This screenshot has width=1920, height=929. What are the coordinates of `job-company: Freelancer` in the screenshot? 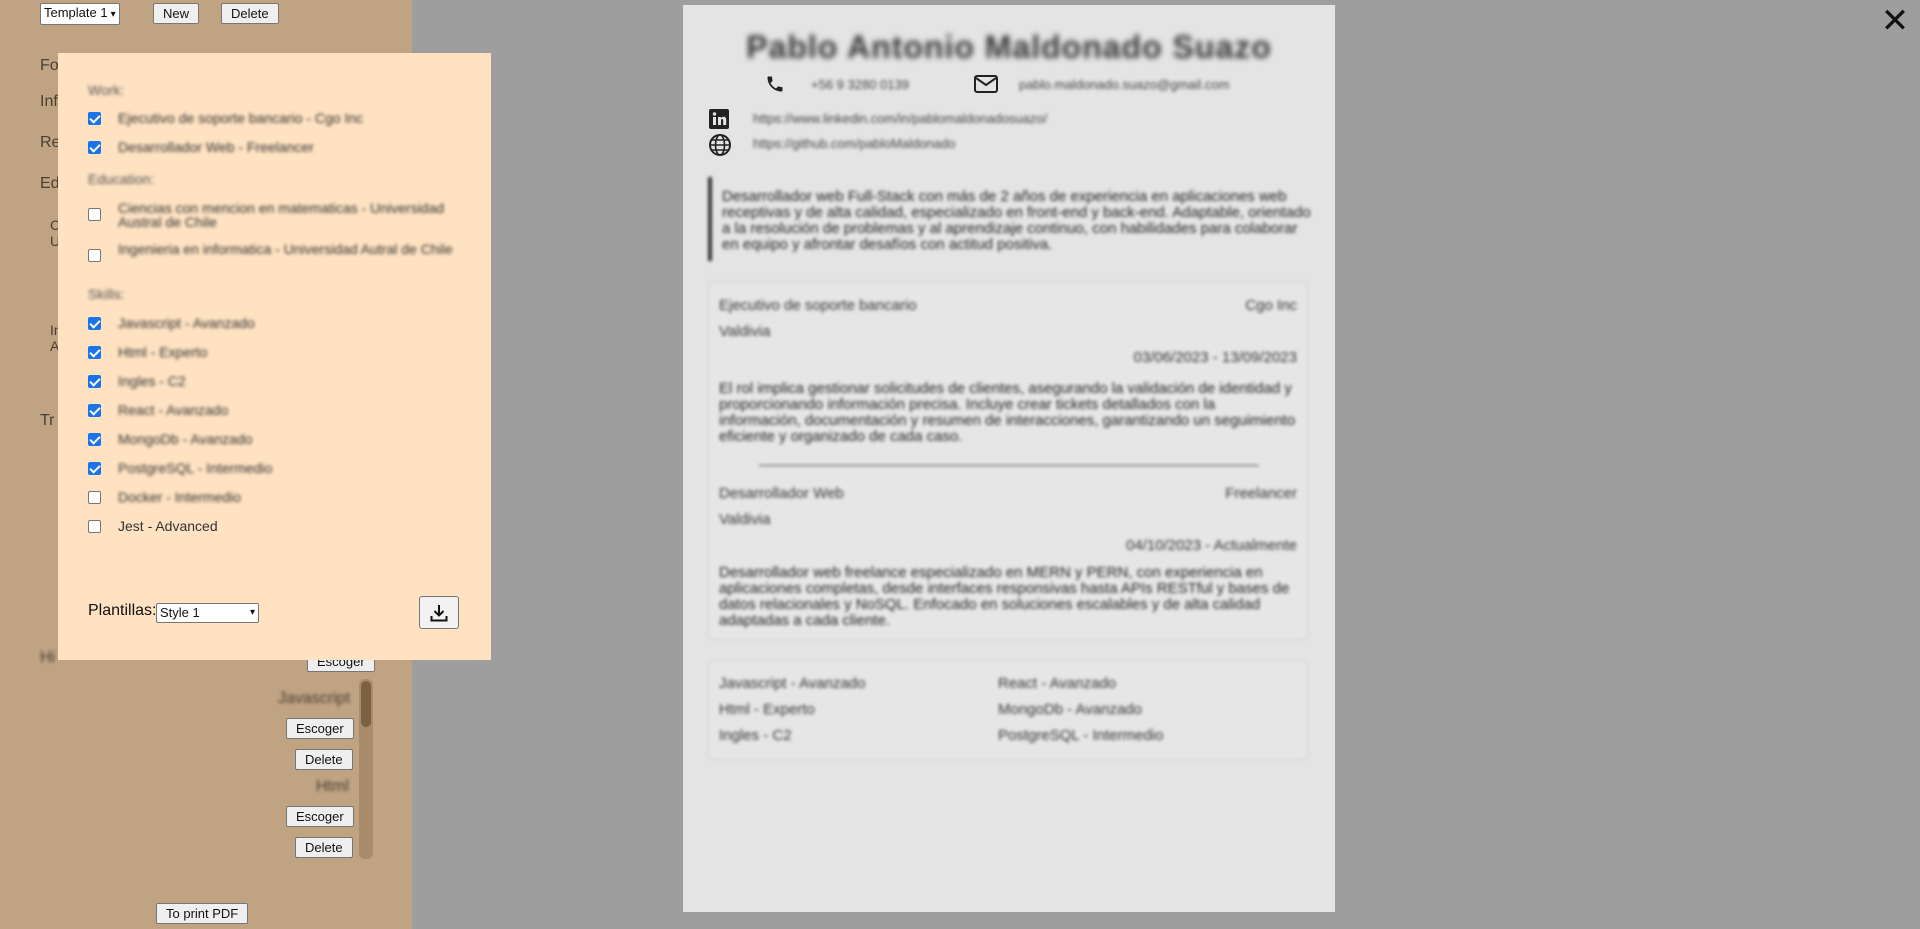 It's located at (1261, 493).